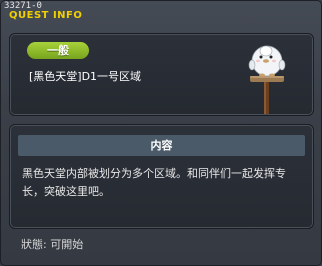  I want to click on window-title: QUEST INFO, so click(46, 15).